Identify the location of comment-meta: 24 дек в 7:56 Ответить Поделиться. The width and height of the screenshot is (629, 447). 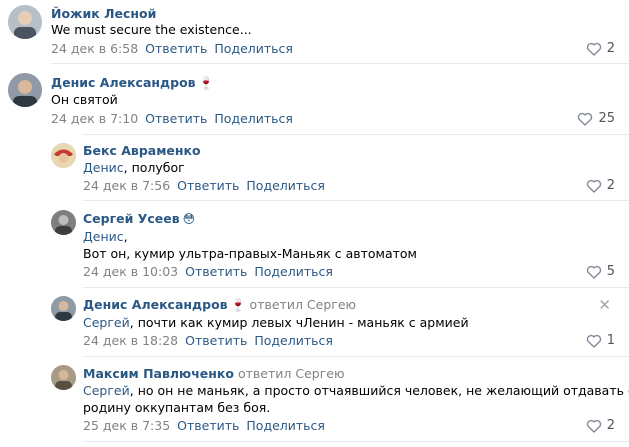
(204, 185).